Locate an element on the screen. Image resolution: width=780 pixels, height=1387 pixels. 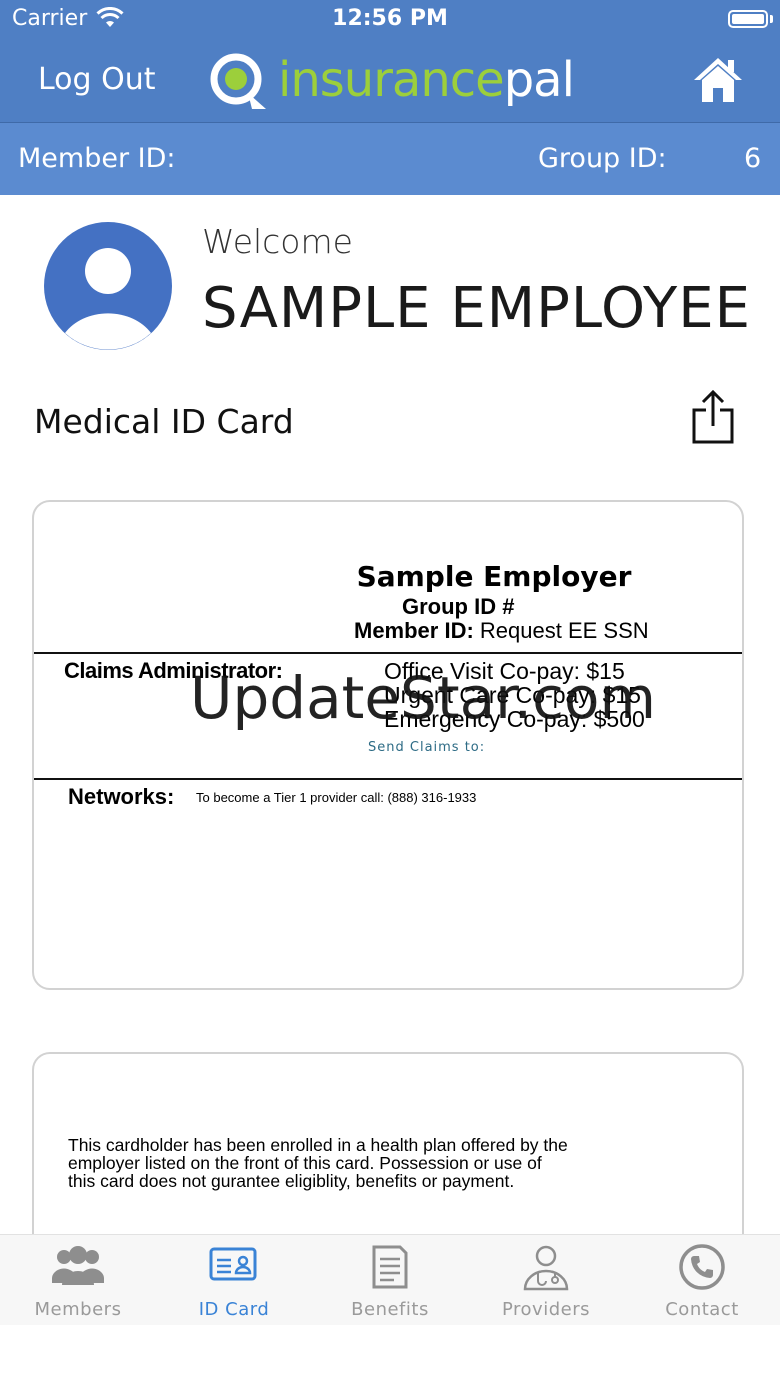
phone-icon is located at coordinates (702, 1267).